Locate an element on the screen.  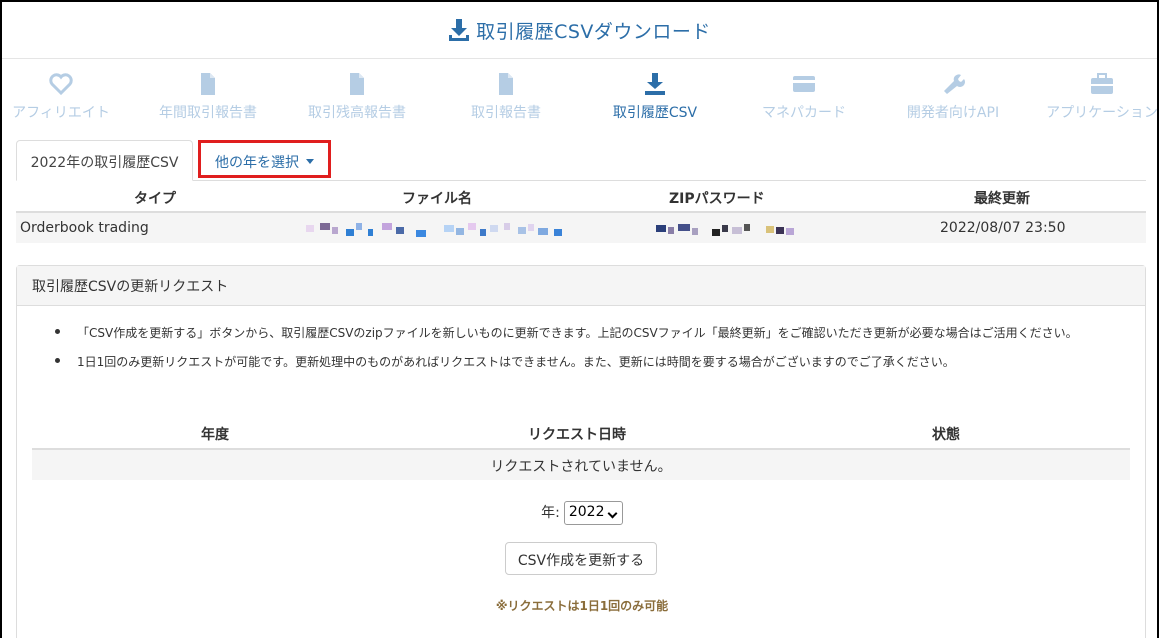
col-type: タイプ is located at coordinates (155, 199).